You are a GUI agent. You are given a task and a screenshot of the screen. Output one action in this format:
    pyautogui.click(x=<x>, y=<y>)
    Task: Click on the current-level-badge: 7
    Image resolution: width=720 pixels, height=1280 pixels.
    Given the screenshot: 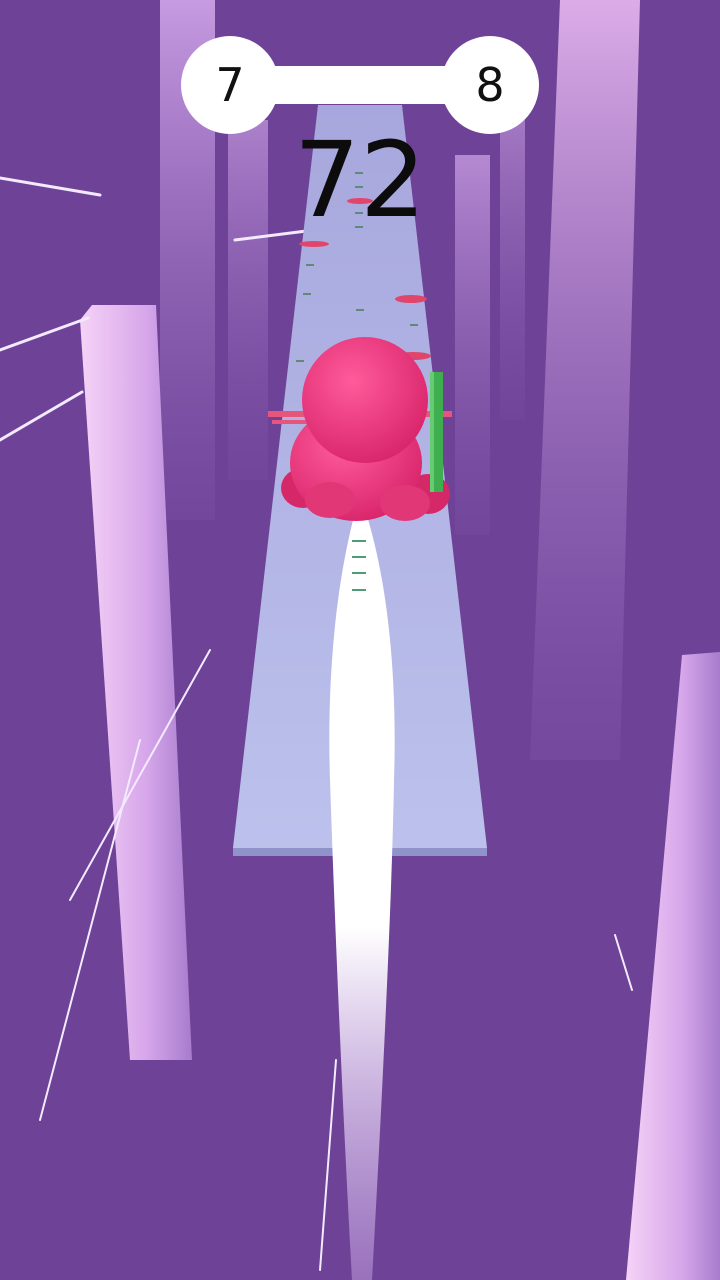 What is the action you would take?
    pyautogui.click(x=230, y=85)
    